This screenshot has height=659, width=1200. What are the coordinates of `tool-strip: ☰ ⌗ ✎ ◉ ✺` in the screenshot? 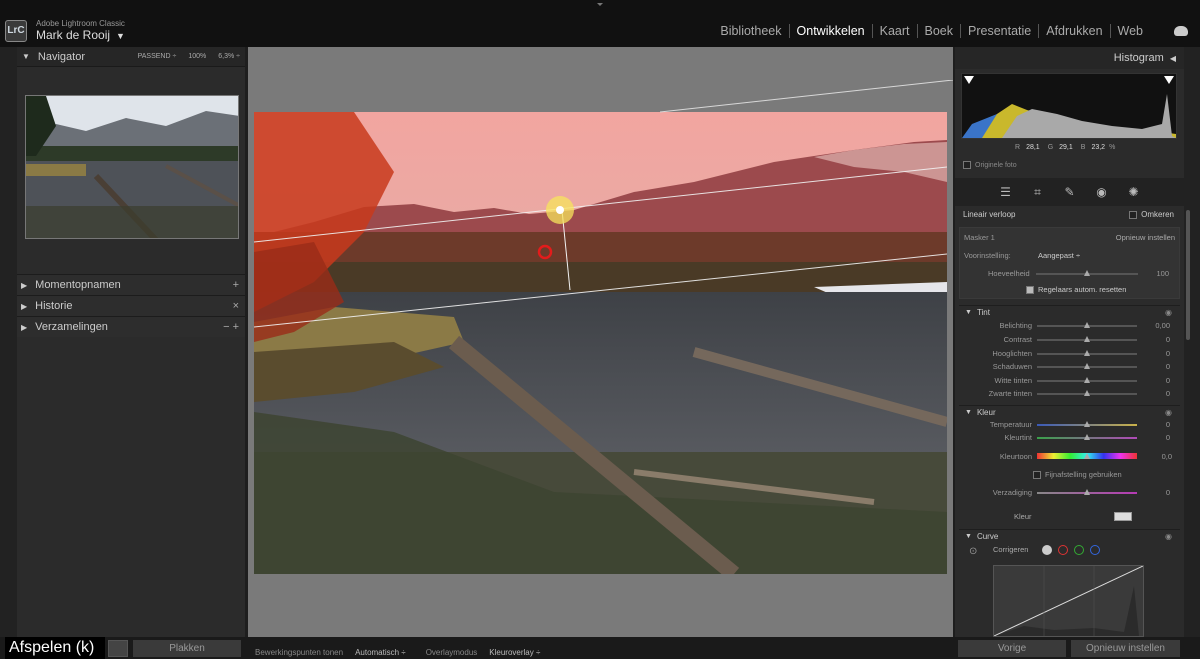 It's located at (1069, 192).